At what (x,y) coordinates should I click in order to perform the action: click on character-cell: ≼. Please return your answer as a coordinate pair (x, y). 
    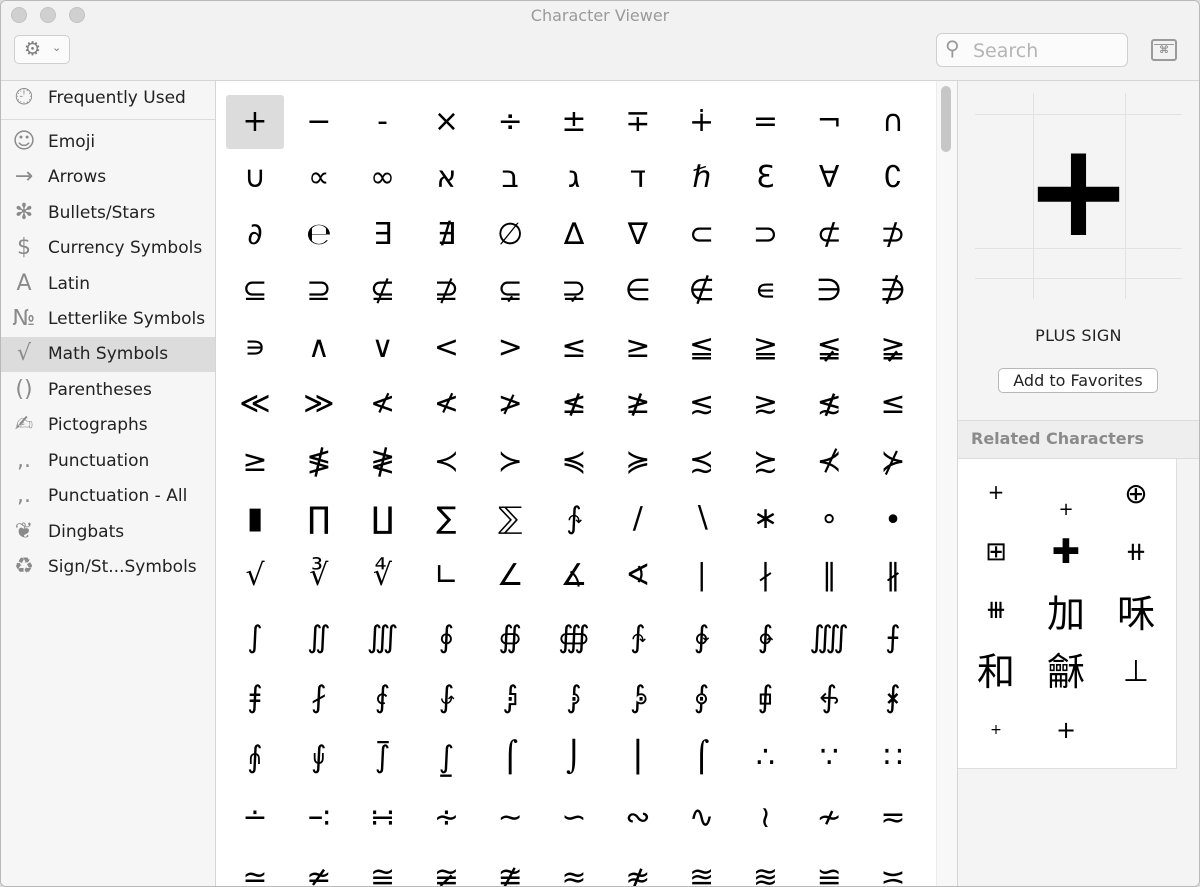
    Looking at the image, I should click on (574, 462).